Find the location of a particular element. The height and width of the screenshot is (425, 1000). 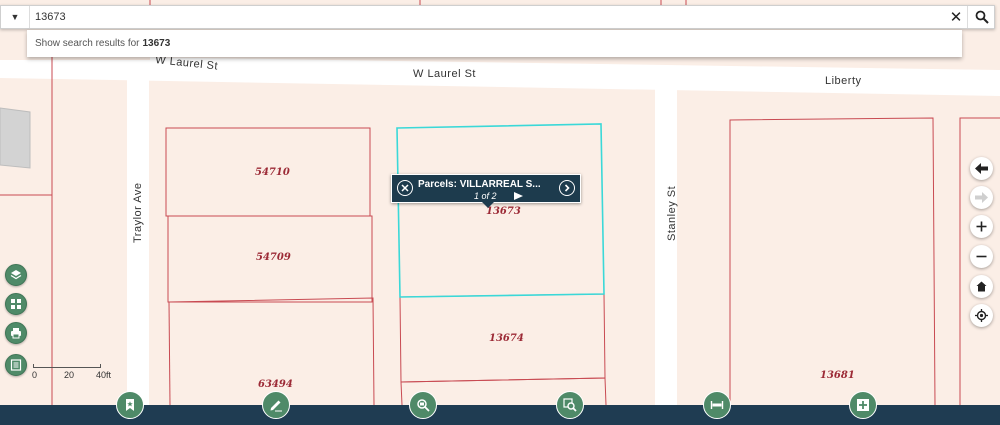

add-data-icon is located at coordinates (863, 405).